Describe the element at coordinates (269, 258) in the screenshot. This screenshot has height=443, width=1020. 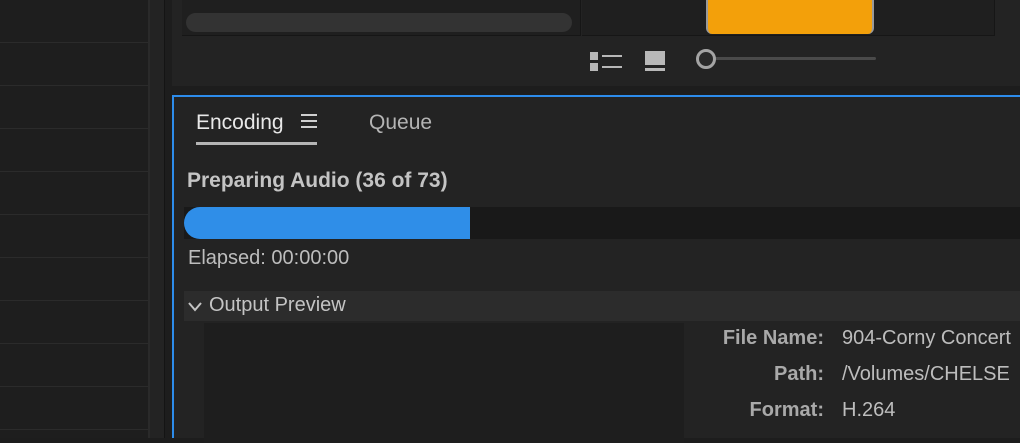
I see `elapsed-time: Elapsed: 00:00:00` at that location.